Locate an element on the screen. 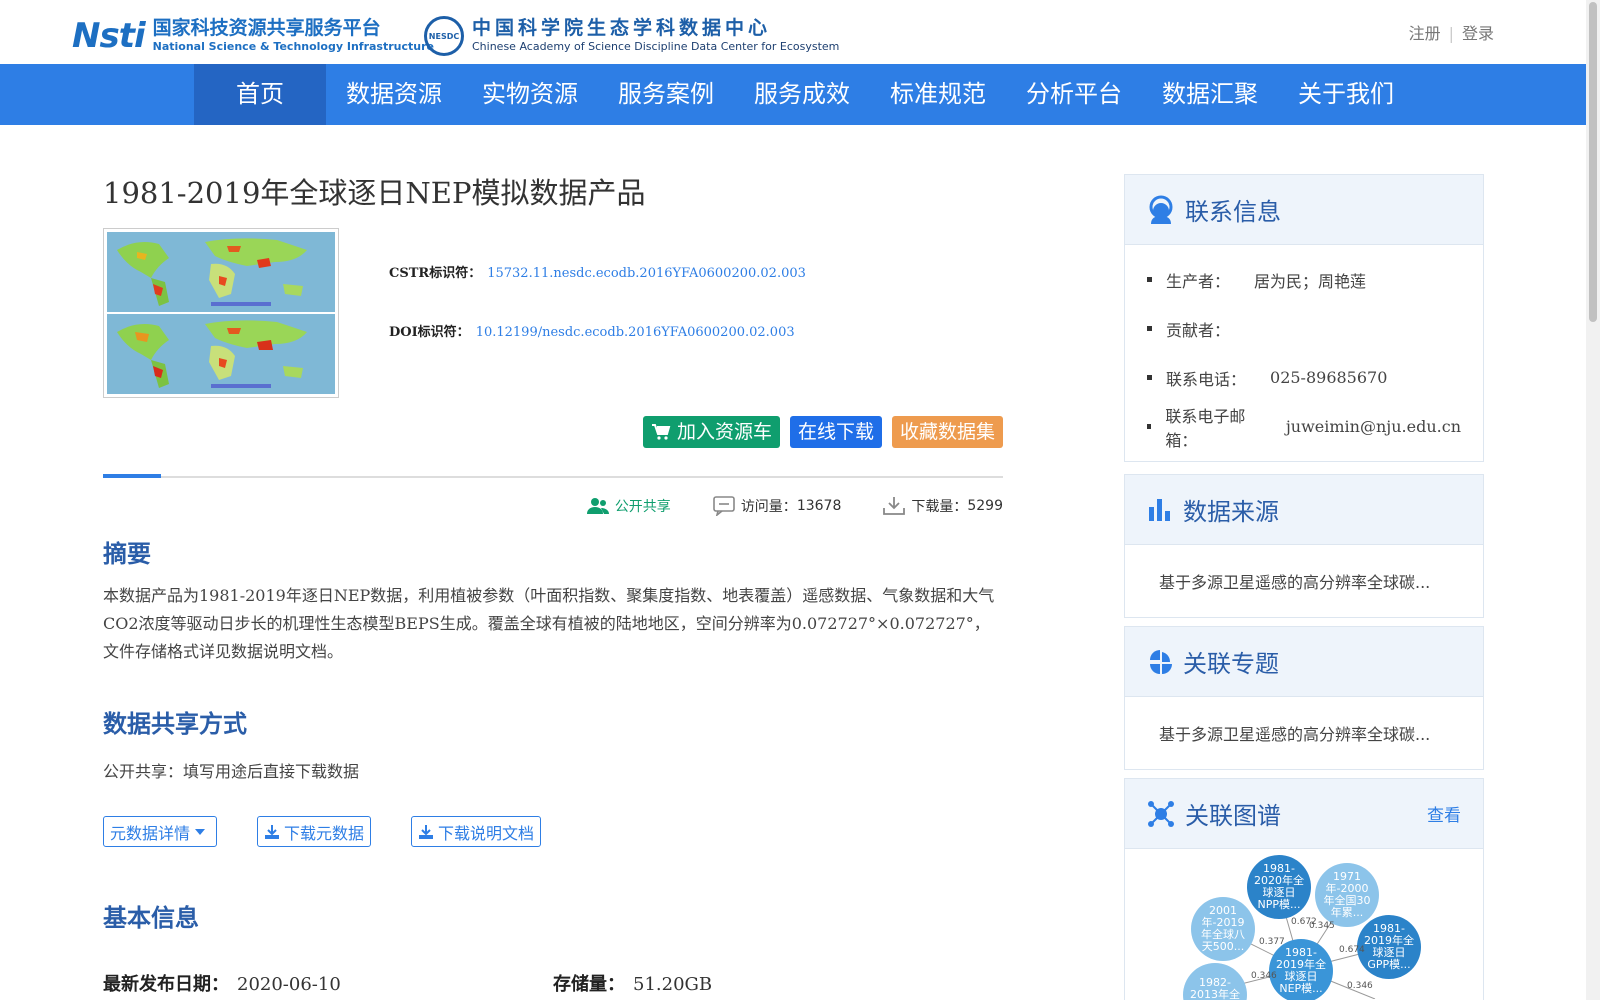 This screenshot has height=1000, width=1600. nav-data-resources: 数据资源 is located at coordinates (394, 94).